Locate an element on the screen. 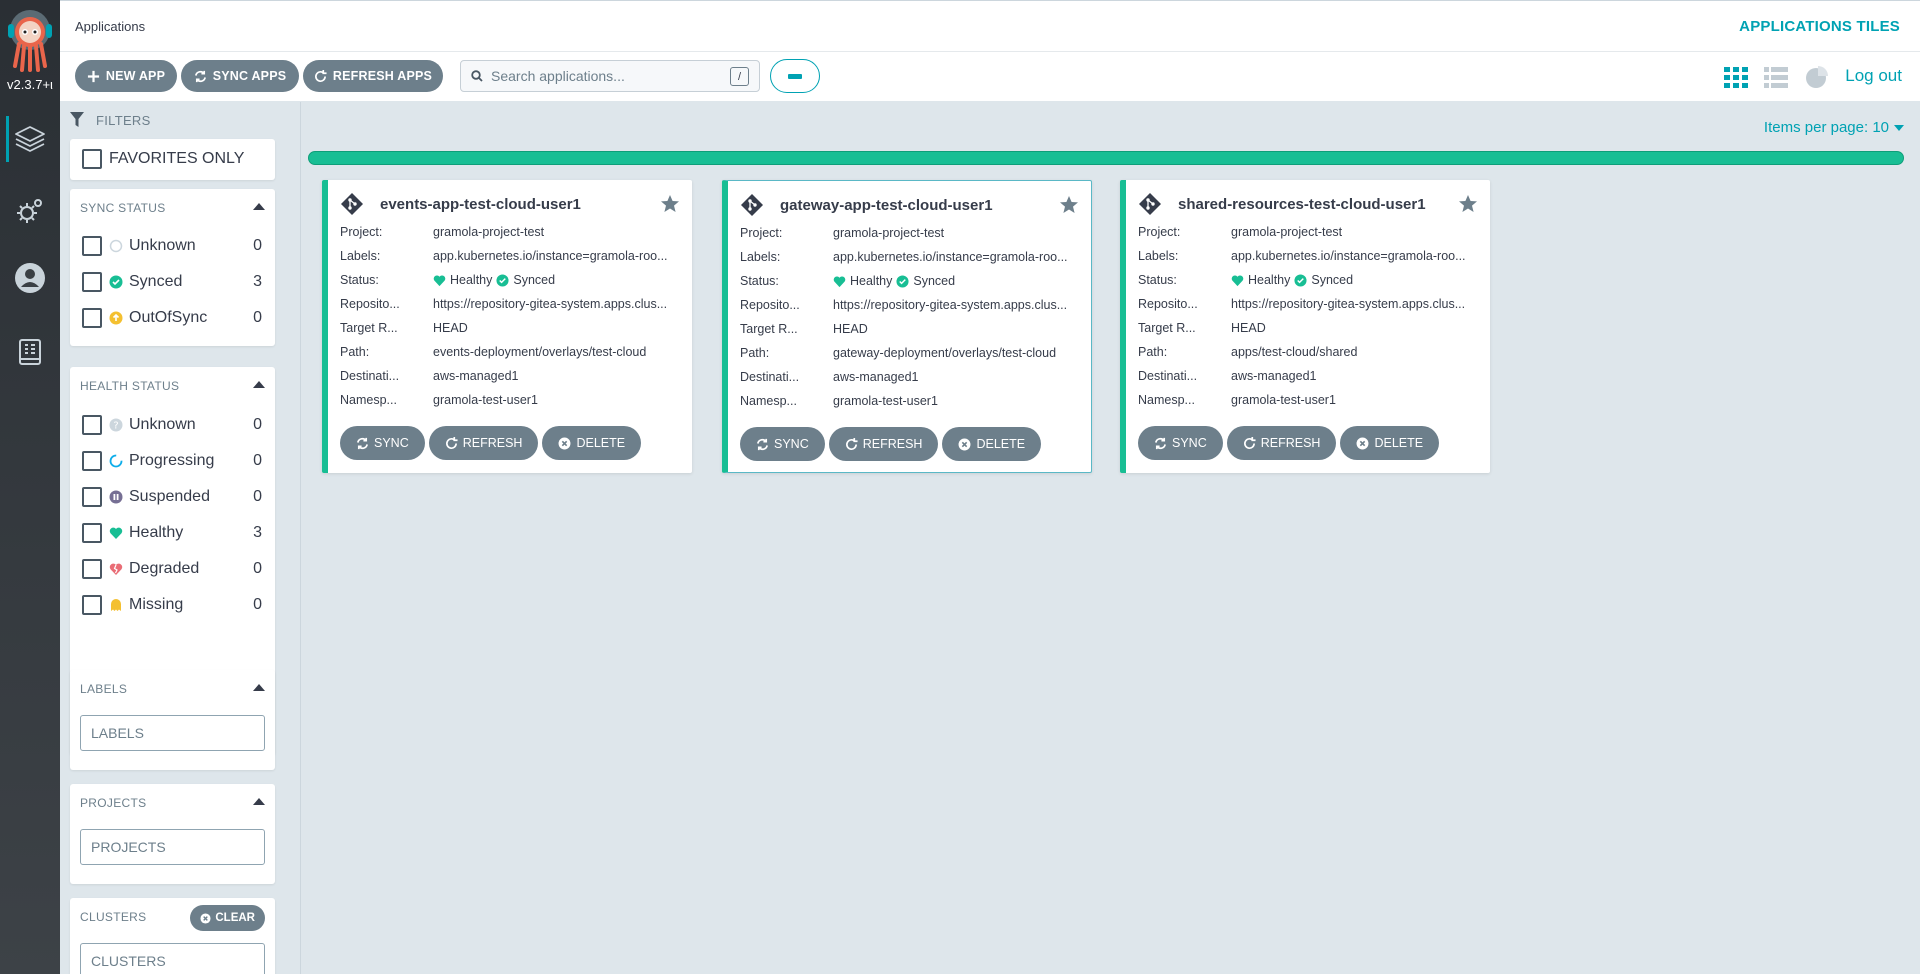  field-project: Project: gramola-project-test is located at coordinates (1310, 232).